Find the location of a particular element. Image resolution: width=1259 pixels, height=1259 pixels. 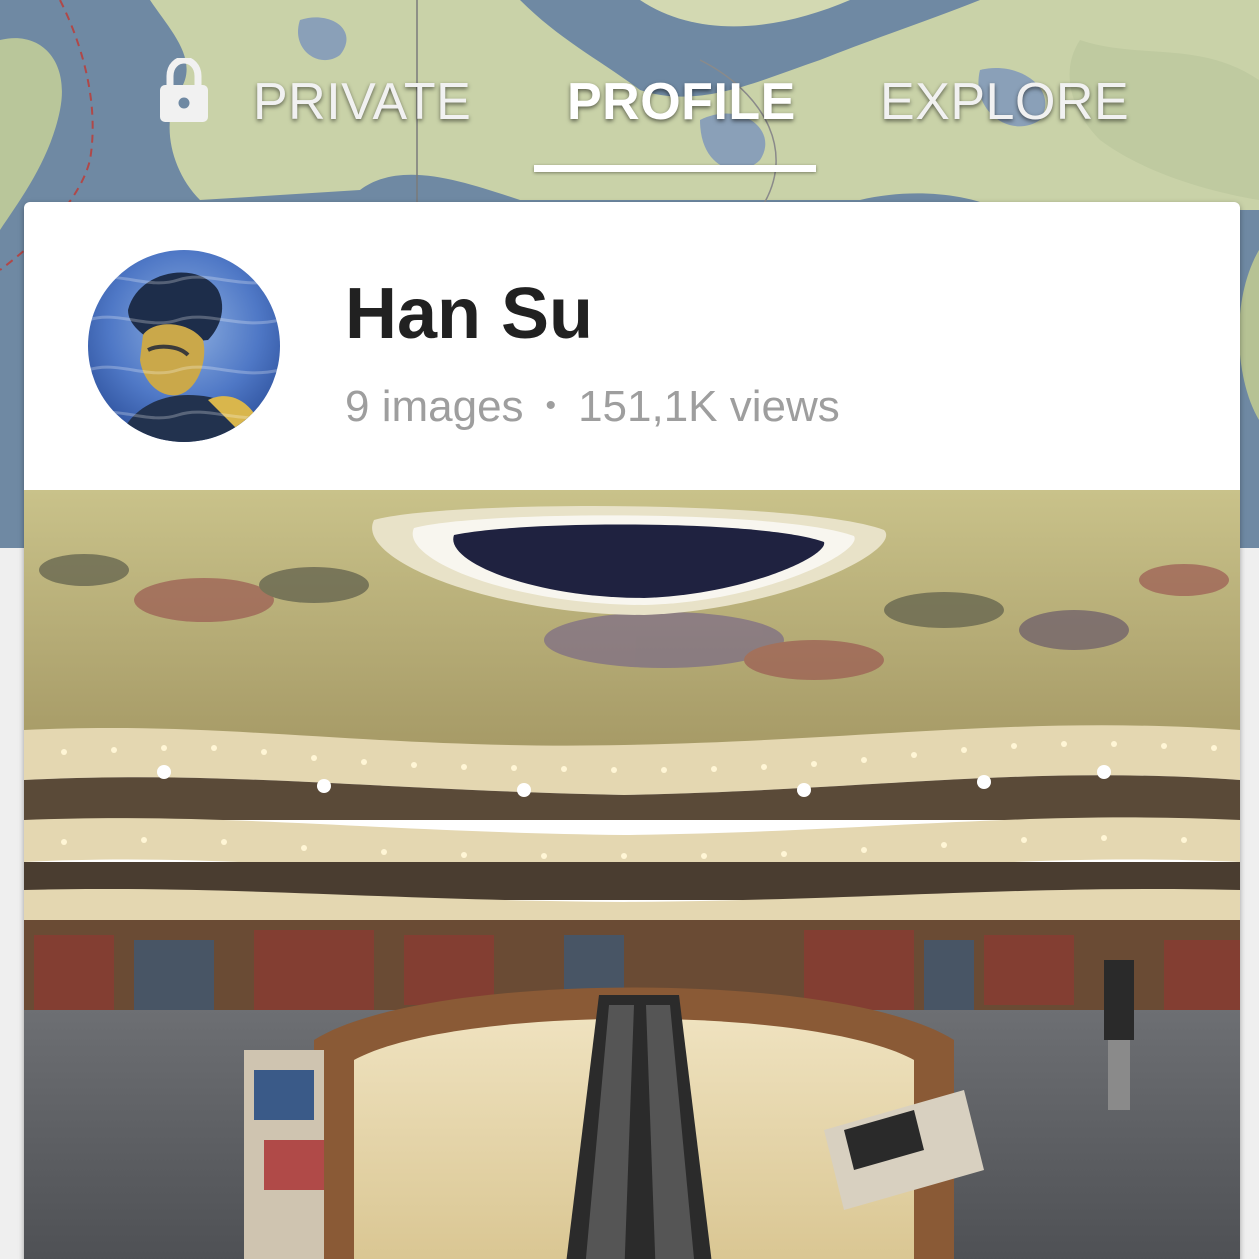

profile-stats: 9 images • 151,1K views is located at coordinates (592, 406).